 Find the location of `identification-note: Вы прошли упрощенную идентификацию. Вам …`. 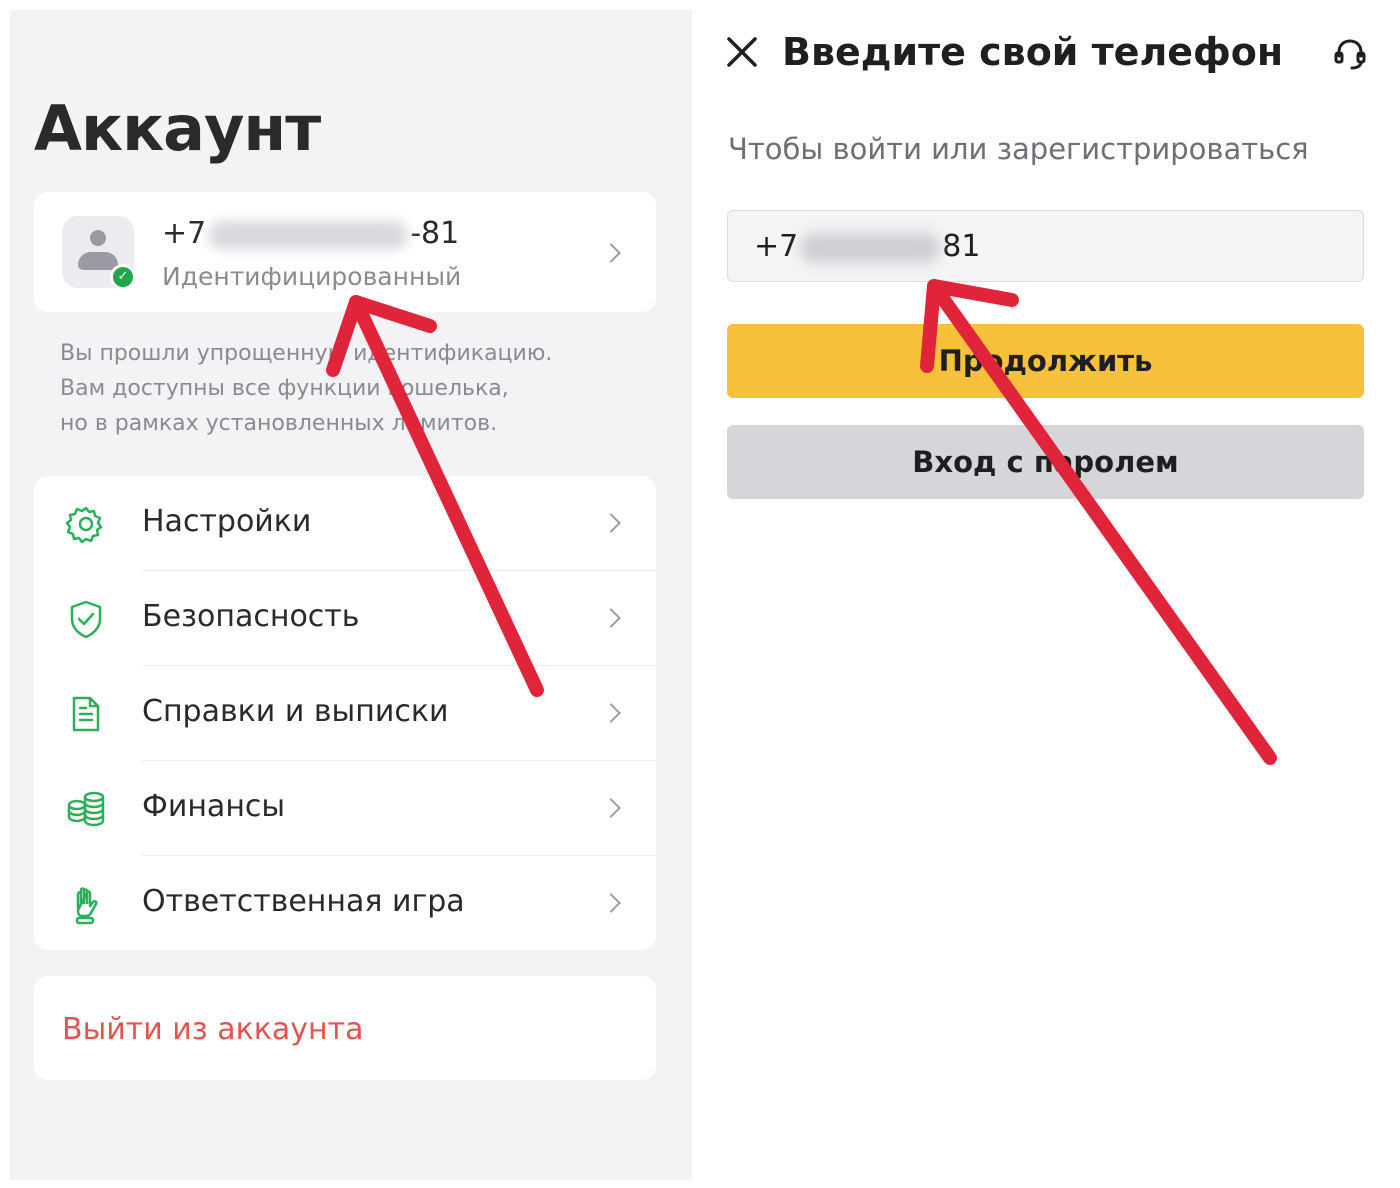

identification-note: Вы прошли упрощенную идентификацию. Вам … is located at coordinates (306, 388).